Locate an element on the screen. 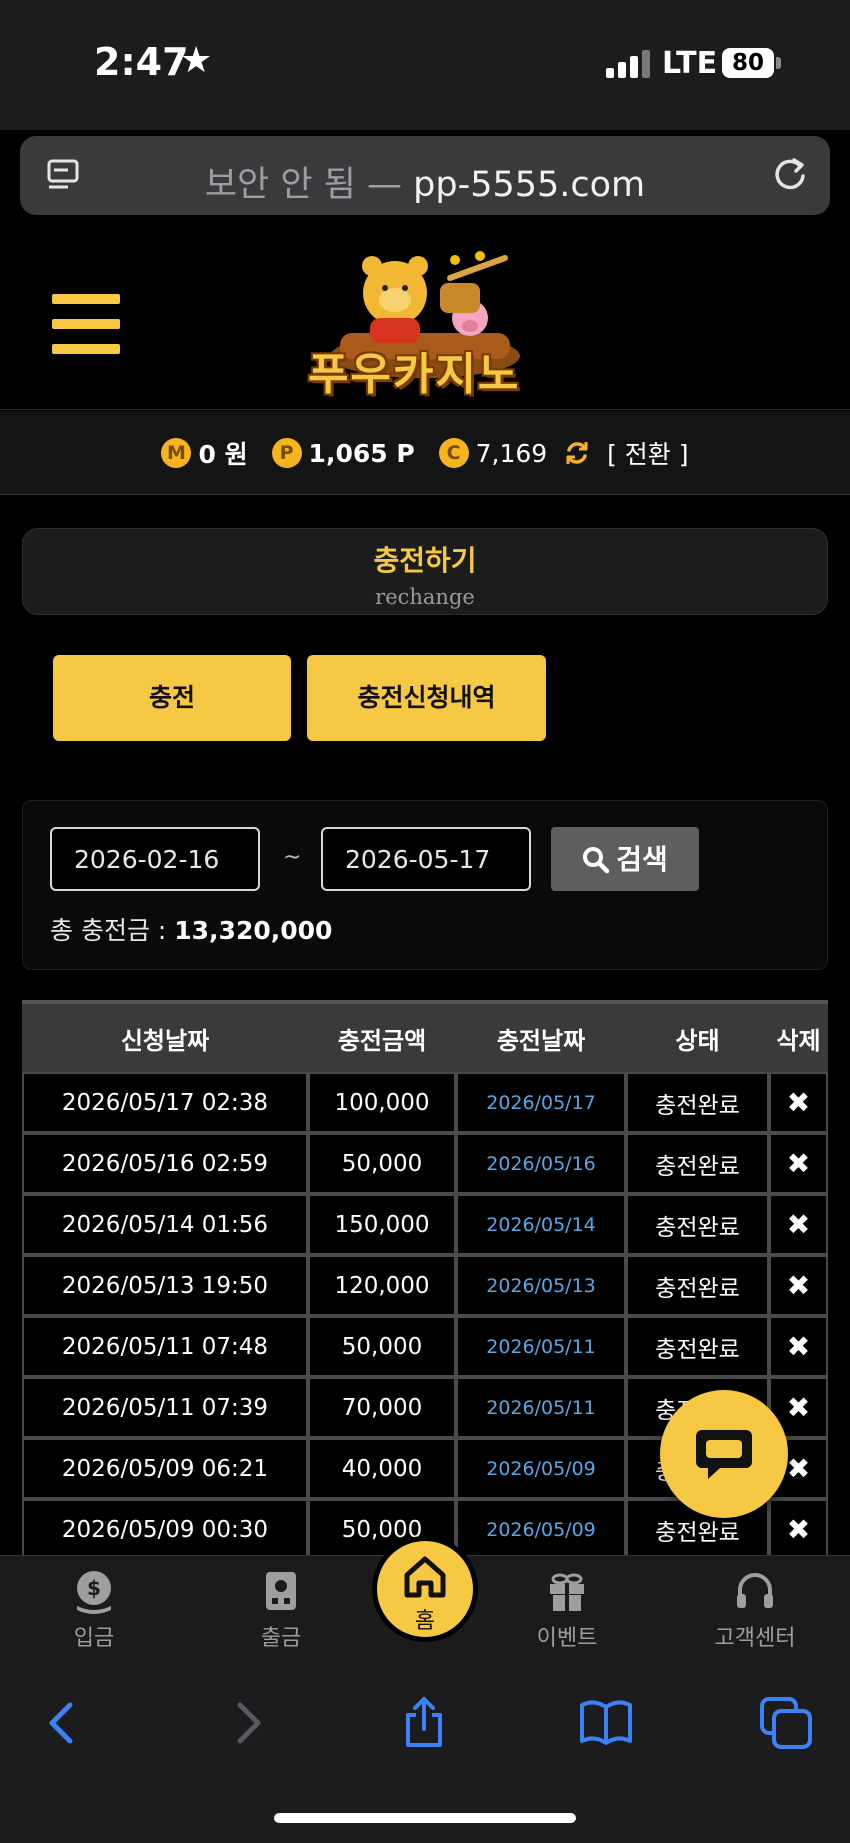  tabs-icon is located at coordinates (786, 1723).